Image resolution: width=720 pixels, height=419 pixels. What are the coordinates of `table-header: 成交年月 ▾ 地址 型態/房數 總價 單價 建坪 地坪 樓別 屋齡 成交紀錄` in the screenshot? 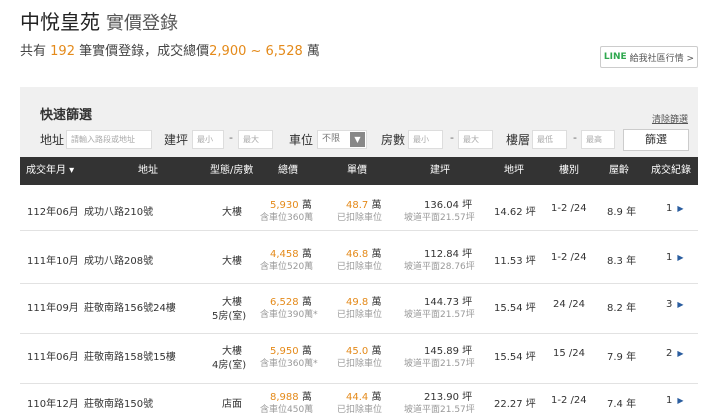 It's located at (359, 171).